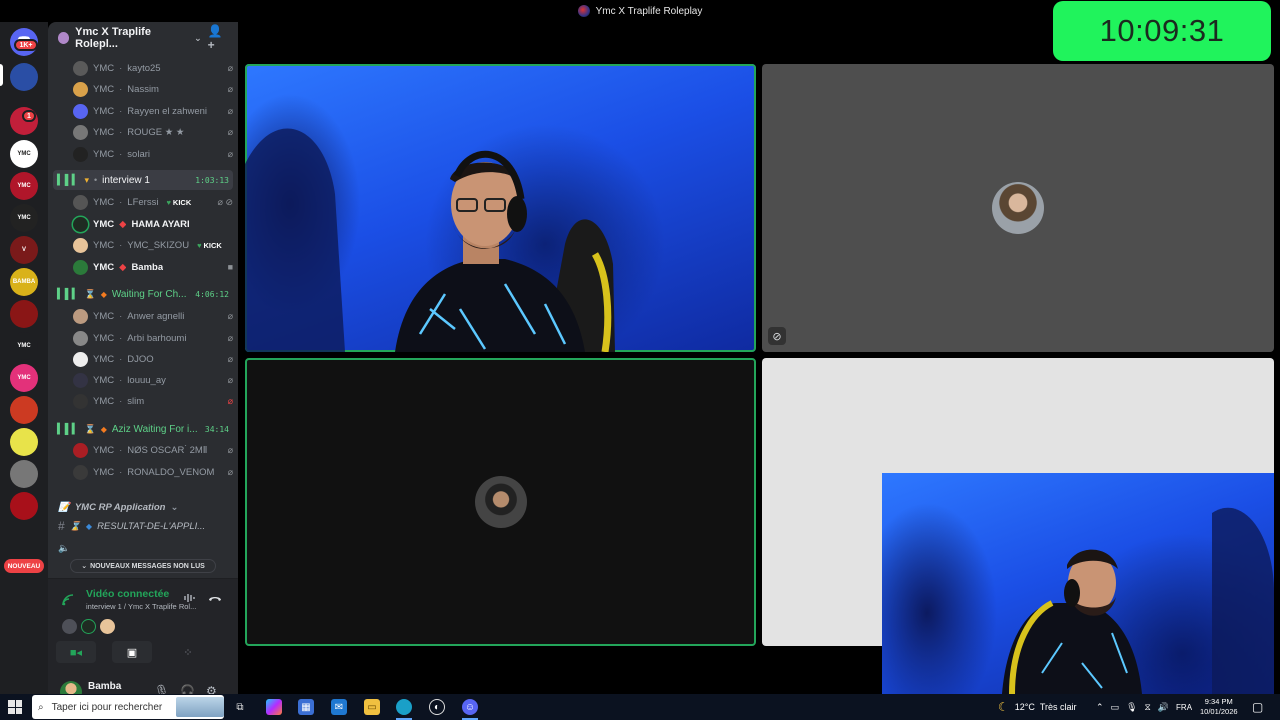 The image size is (1280, 720). Describe the element at coordinates (306, 707) in the screenshot. I see `store-icon: ▦` at that location.